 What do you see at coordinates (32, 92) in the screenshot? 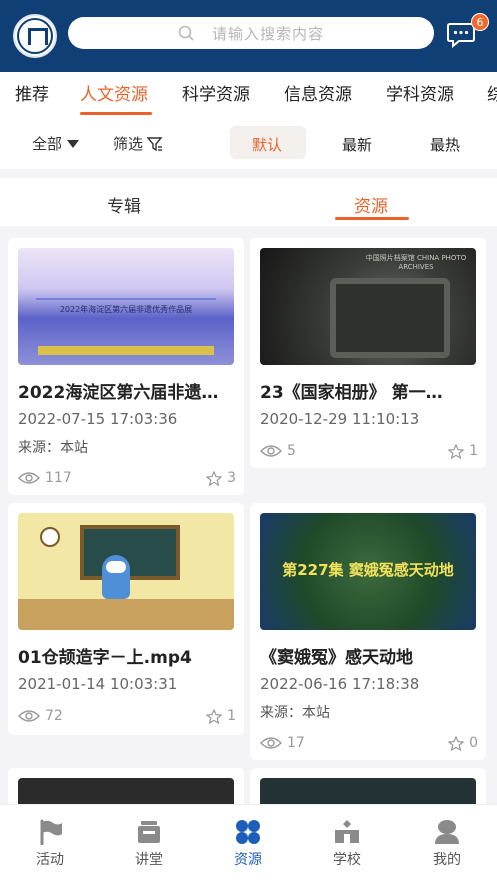
I see `category-tab-recommend: 推荐` at bounding box center [32, 92].